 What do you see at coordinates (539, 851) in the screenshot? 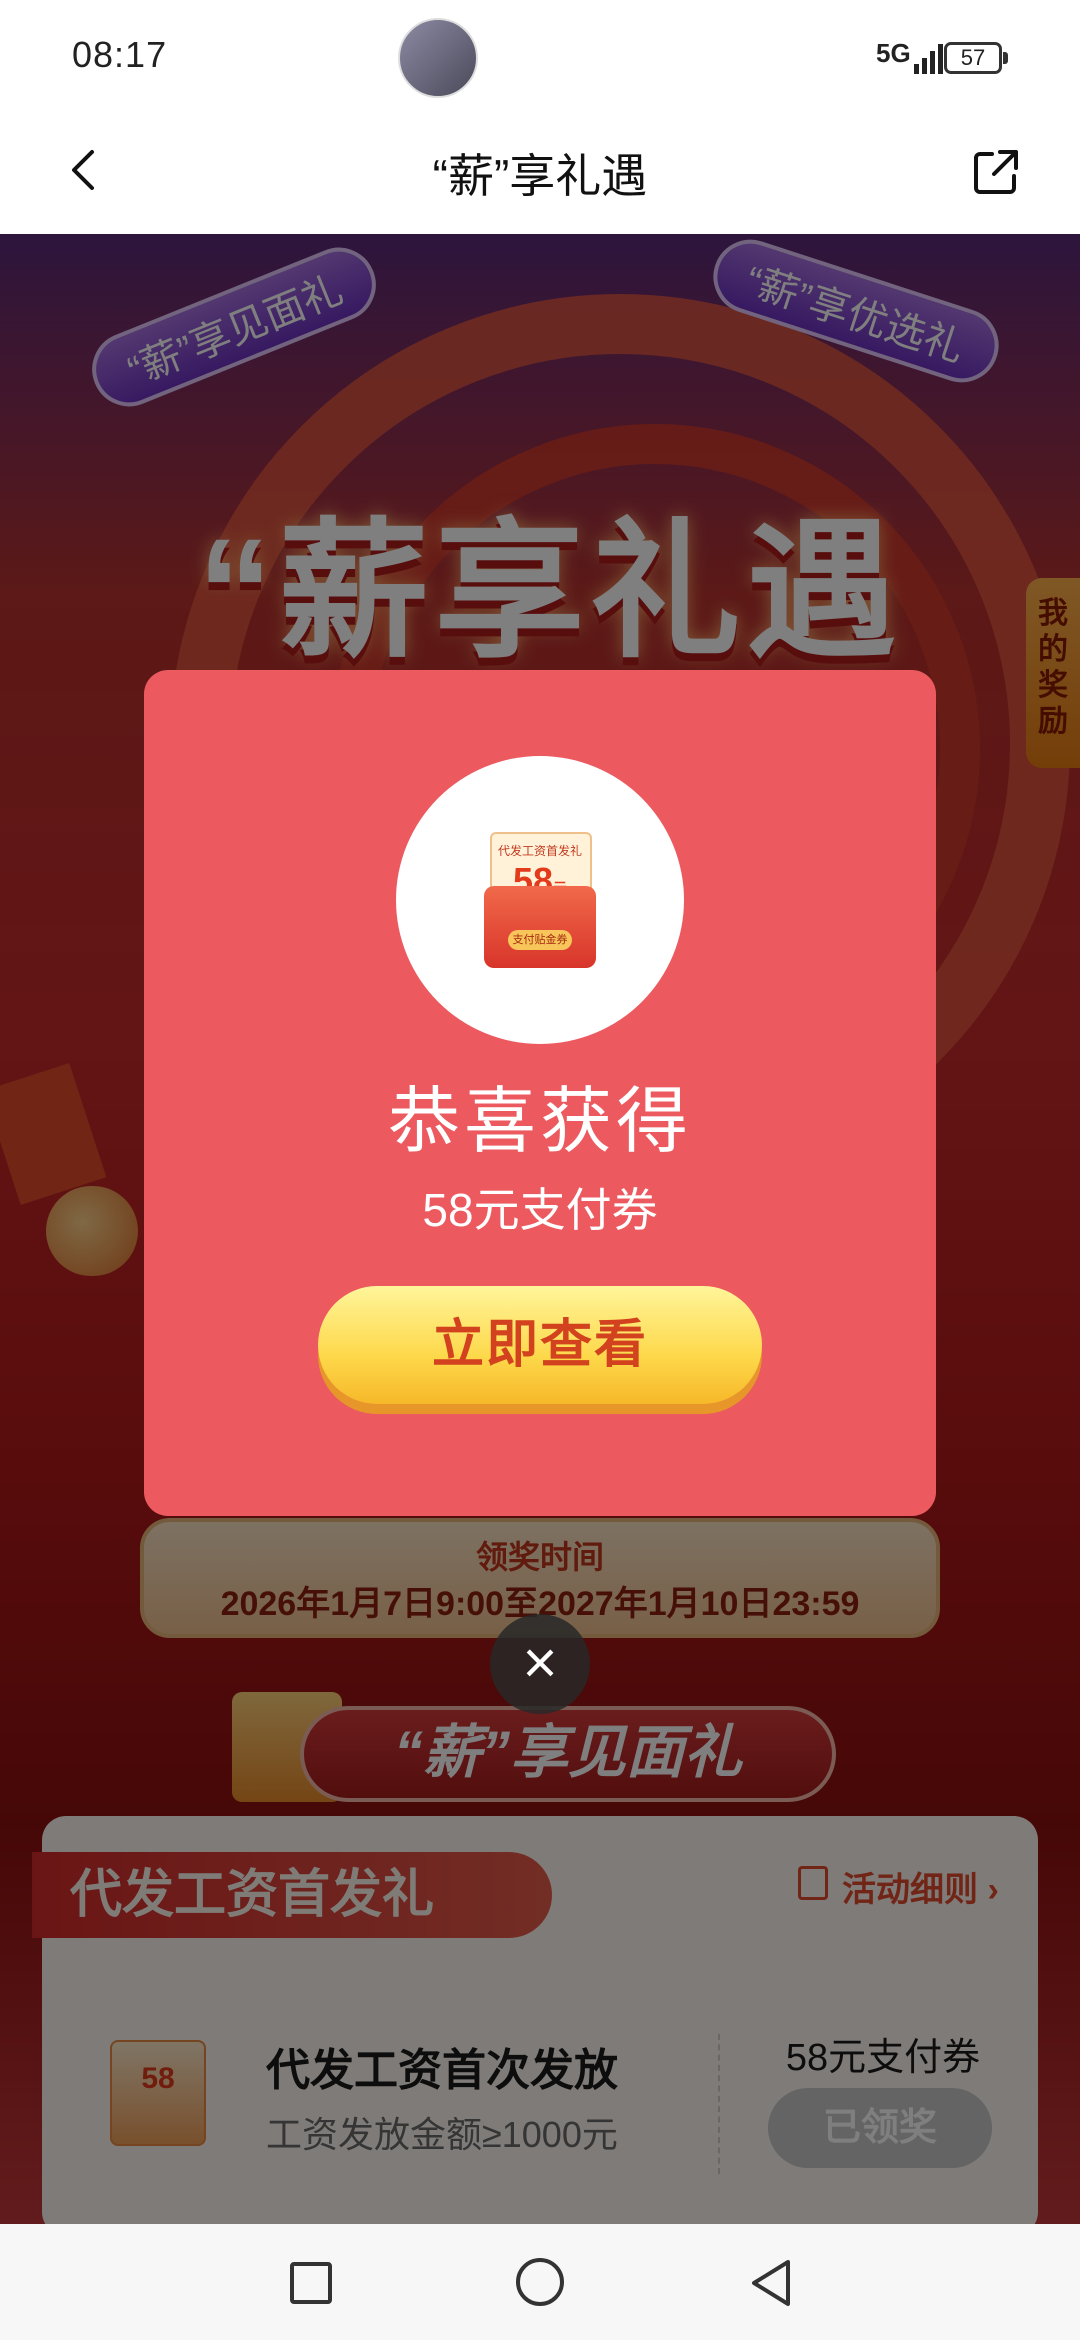
I see `voucher-label: 代发工资首发礼` at bounding box center [539, 851].